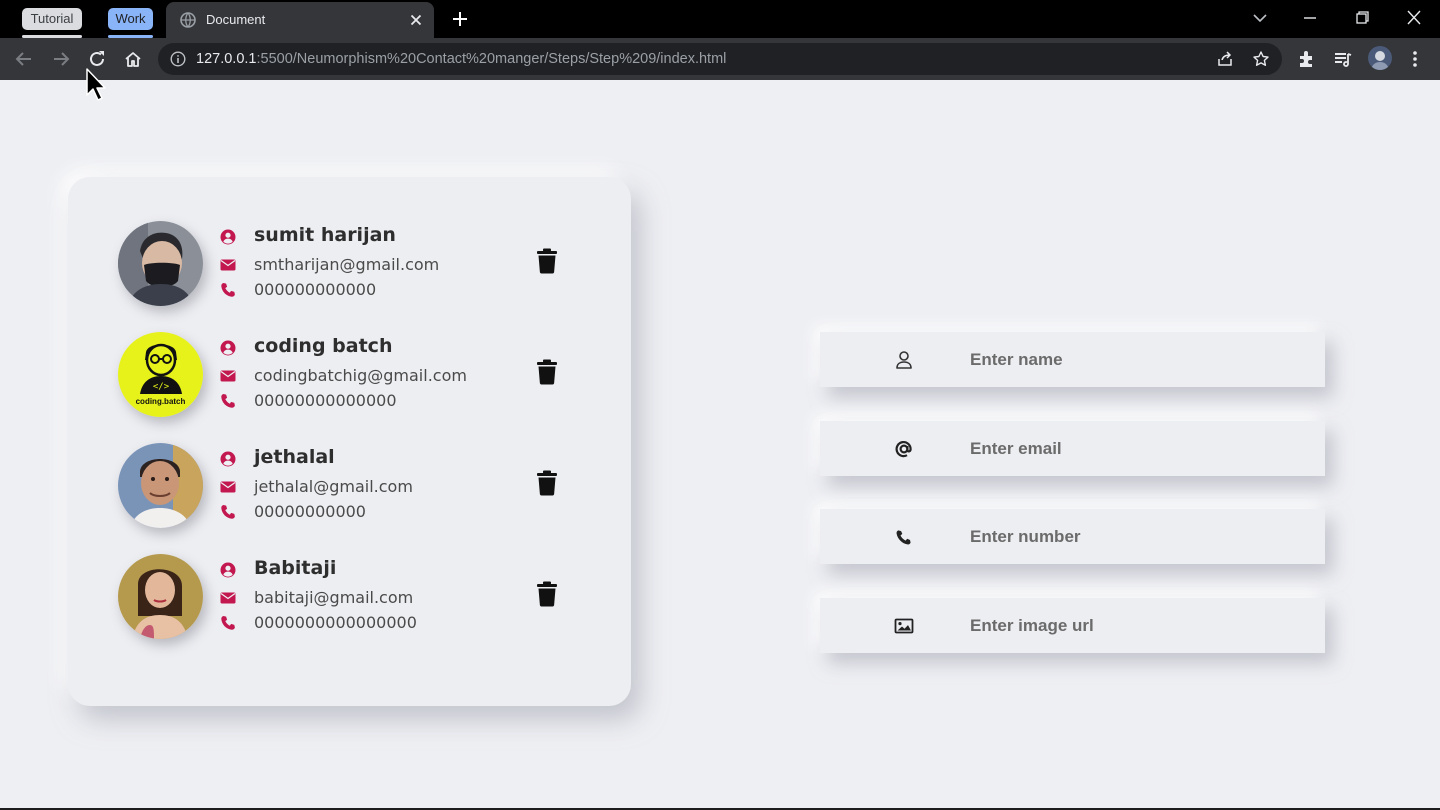 The width and height of the screenshot is (1440, 810). I want to click on number-field, so click(1072, 536).